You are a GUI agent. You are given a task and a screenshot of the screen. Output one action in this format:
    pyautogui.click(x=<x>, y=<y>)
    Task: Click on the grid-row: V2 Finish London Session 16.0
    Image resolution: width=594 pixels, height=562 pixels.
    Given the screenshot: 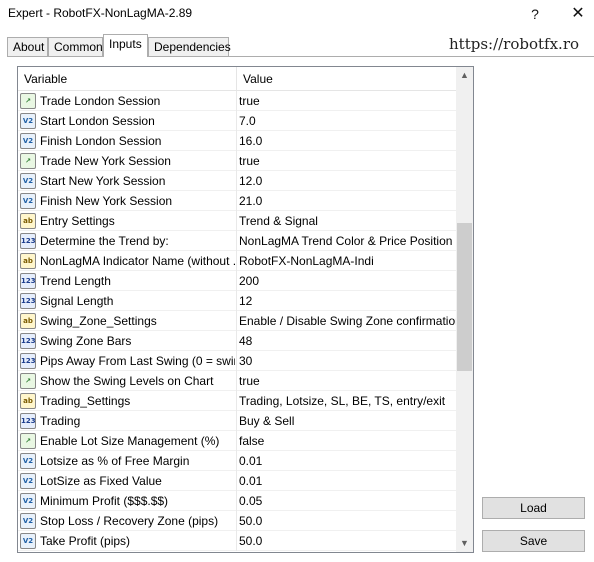 What is the action you would take?
    pyautogui.click(x=237, y=141)
    